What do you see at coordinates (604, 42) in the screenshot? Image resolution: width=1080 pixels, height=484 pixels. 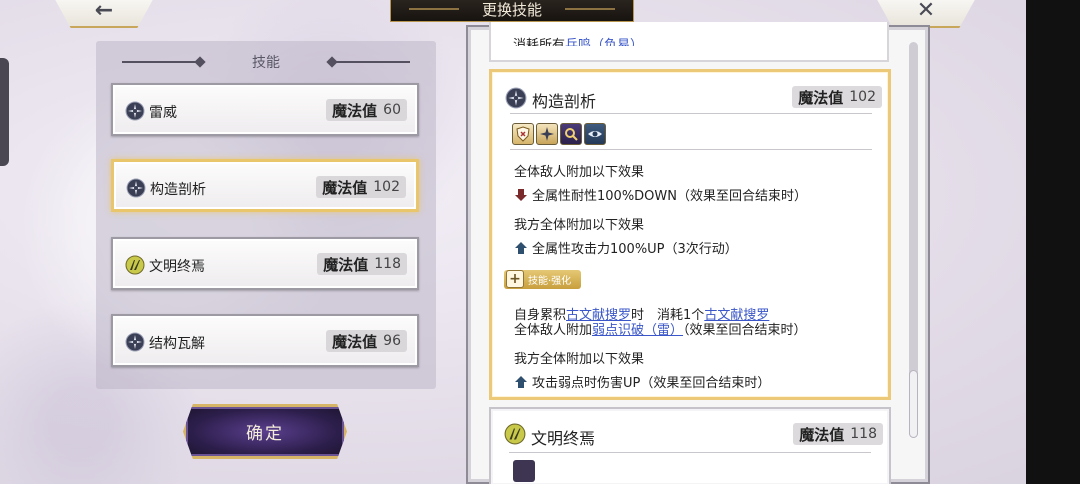 I see `keyword-link: 兵鸣（负易）` at bounding box center [604, 42].